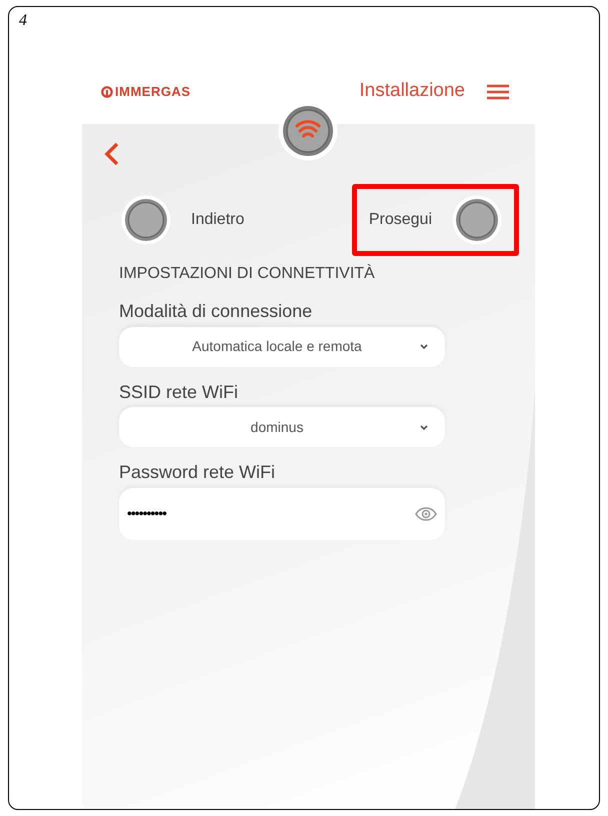  I want to click on logo-icon, so click(107, 92).